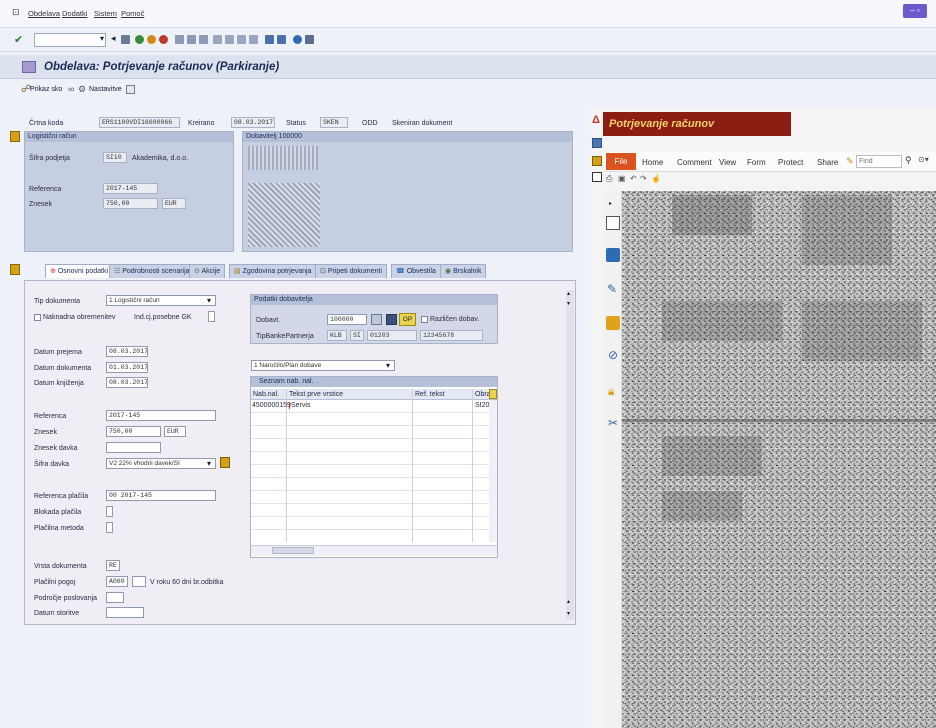 This screenshot has width=936, height=728. Describe the element at coordinates (16, 12) in the screenshot. I see `menu-icon: ⊡` at that location.